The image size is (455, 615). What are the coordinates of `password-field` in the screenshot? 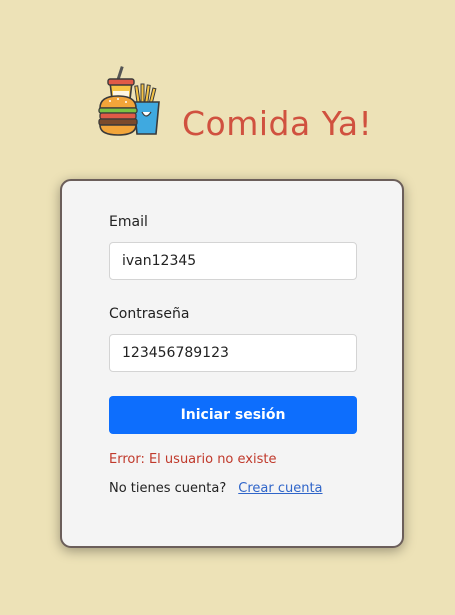 It's located at (233, 353).